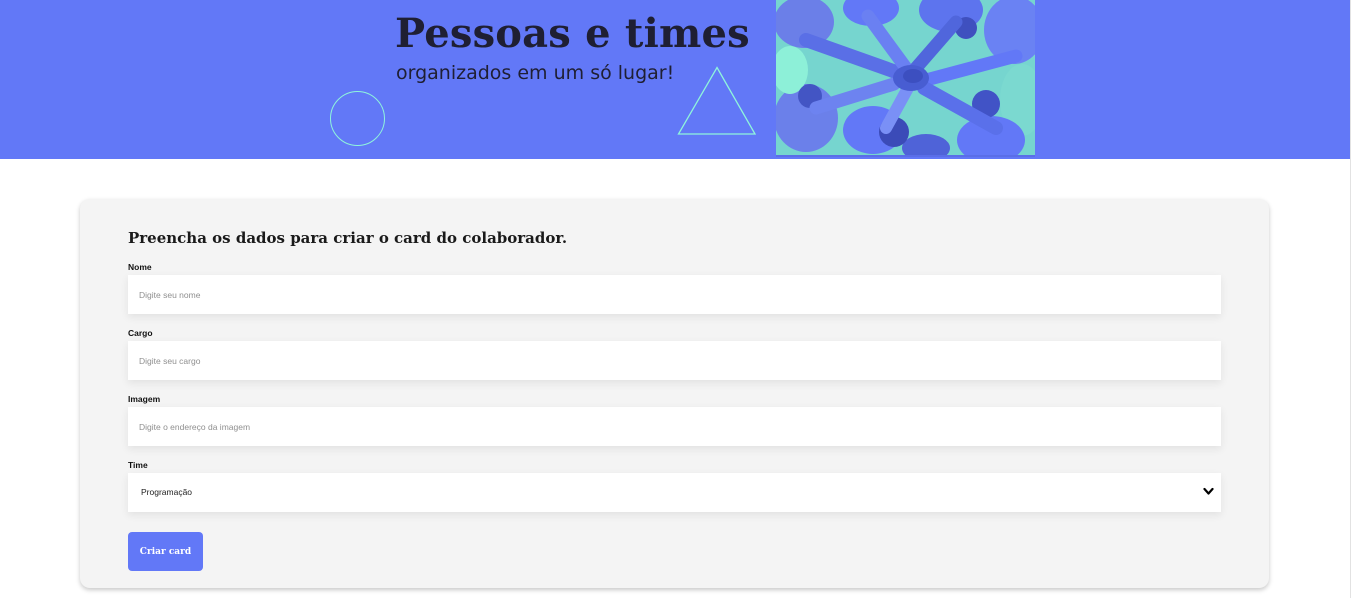 Image resolution: width=1351 pixels, height=598 pixels. Describe the element at coordinates (674, 294) in the screenshot. I see `name-input` at that location.